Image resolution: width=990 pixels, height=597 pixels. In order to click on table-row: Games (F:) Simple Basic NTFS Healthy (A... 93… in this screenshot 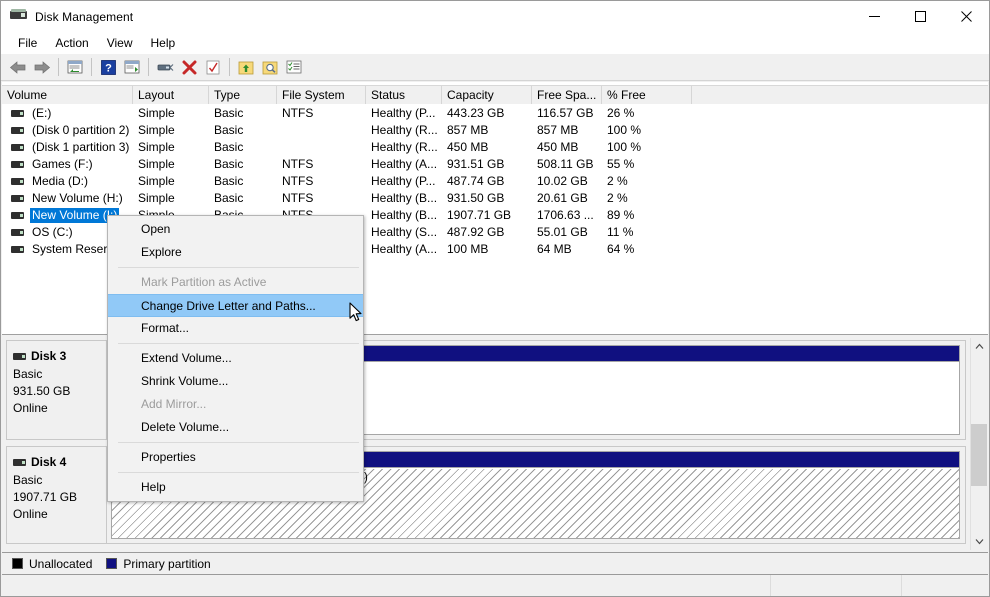, I will do `click(495, 164)`.